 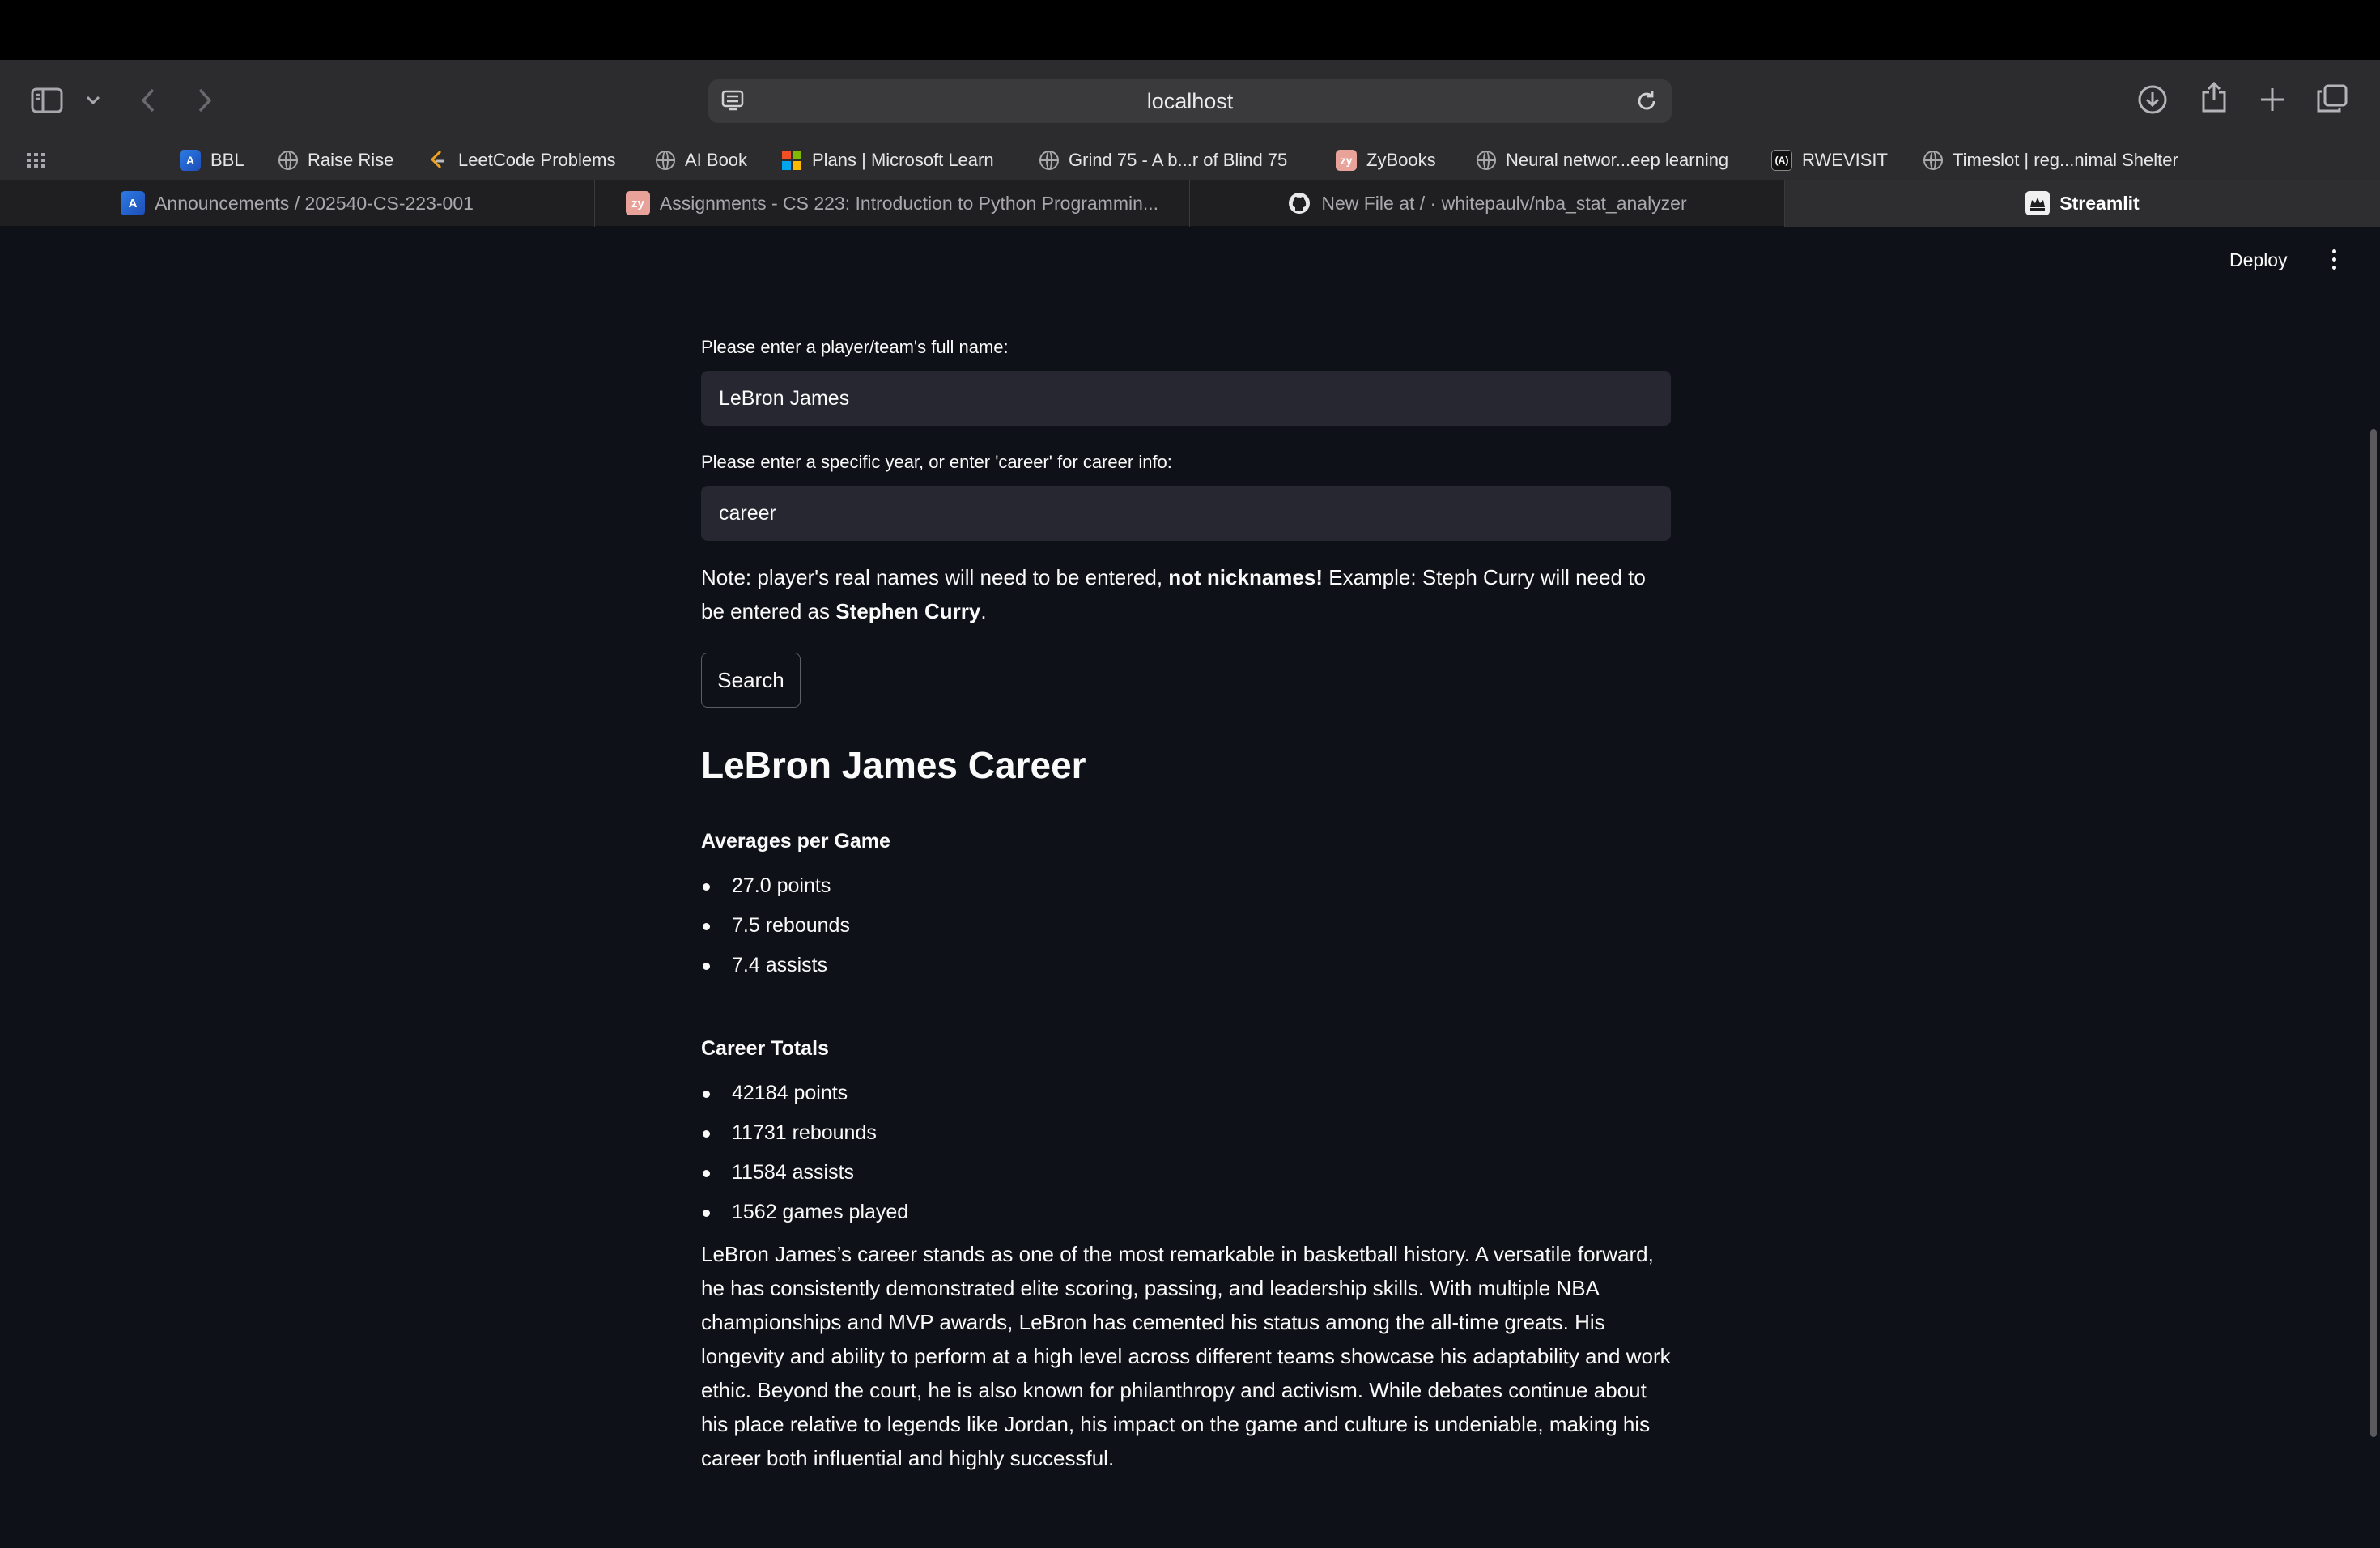 I want to click on bookmark-leetcode: LeetCode Problems, so click(x=521, y=160).